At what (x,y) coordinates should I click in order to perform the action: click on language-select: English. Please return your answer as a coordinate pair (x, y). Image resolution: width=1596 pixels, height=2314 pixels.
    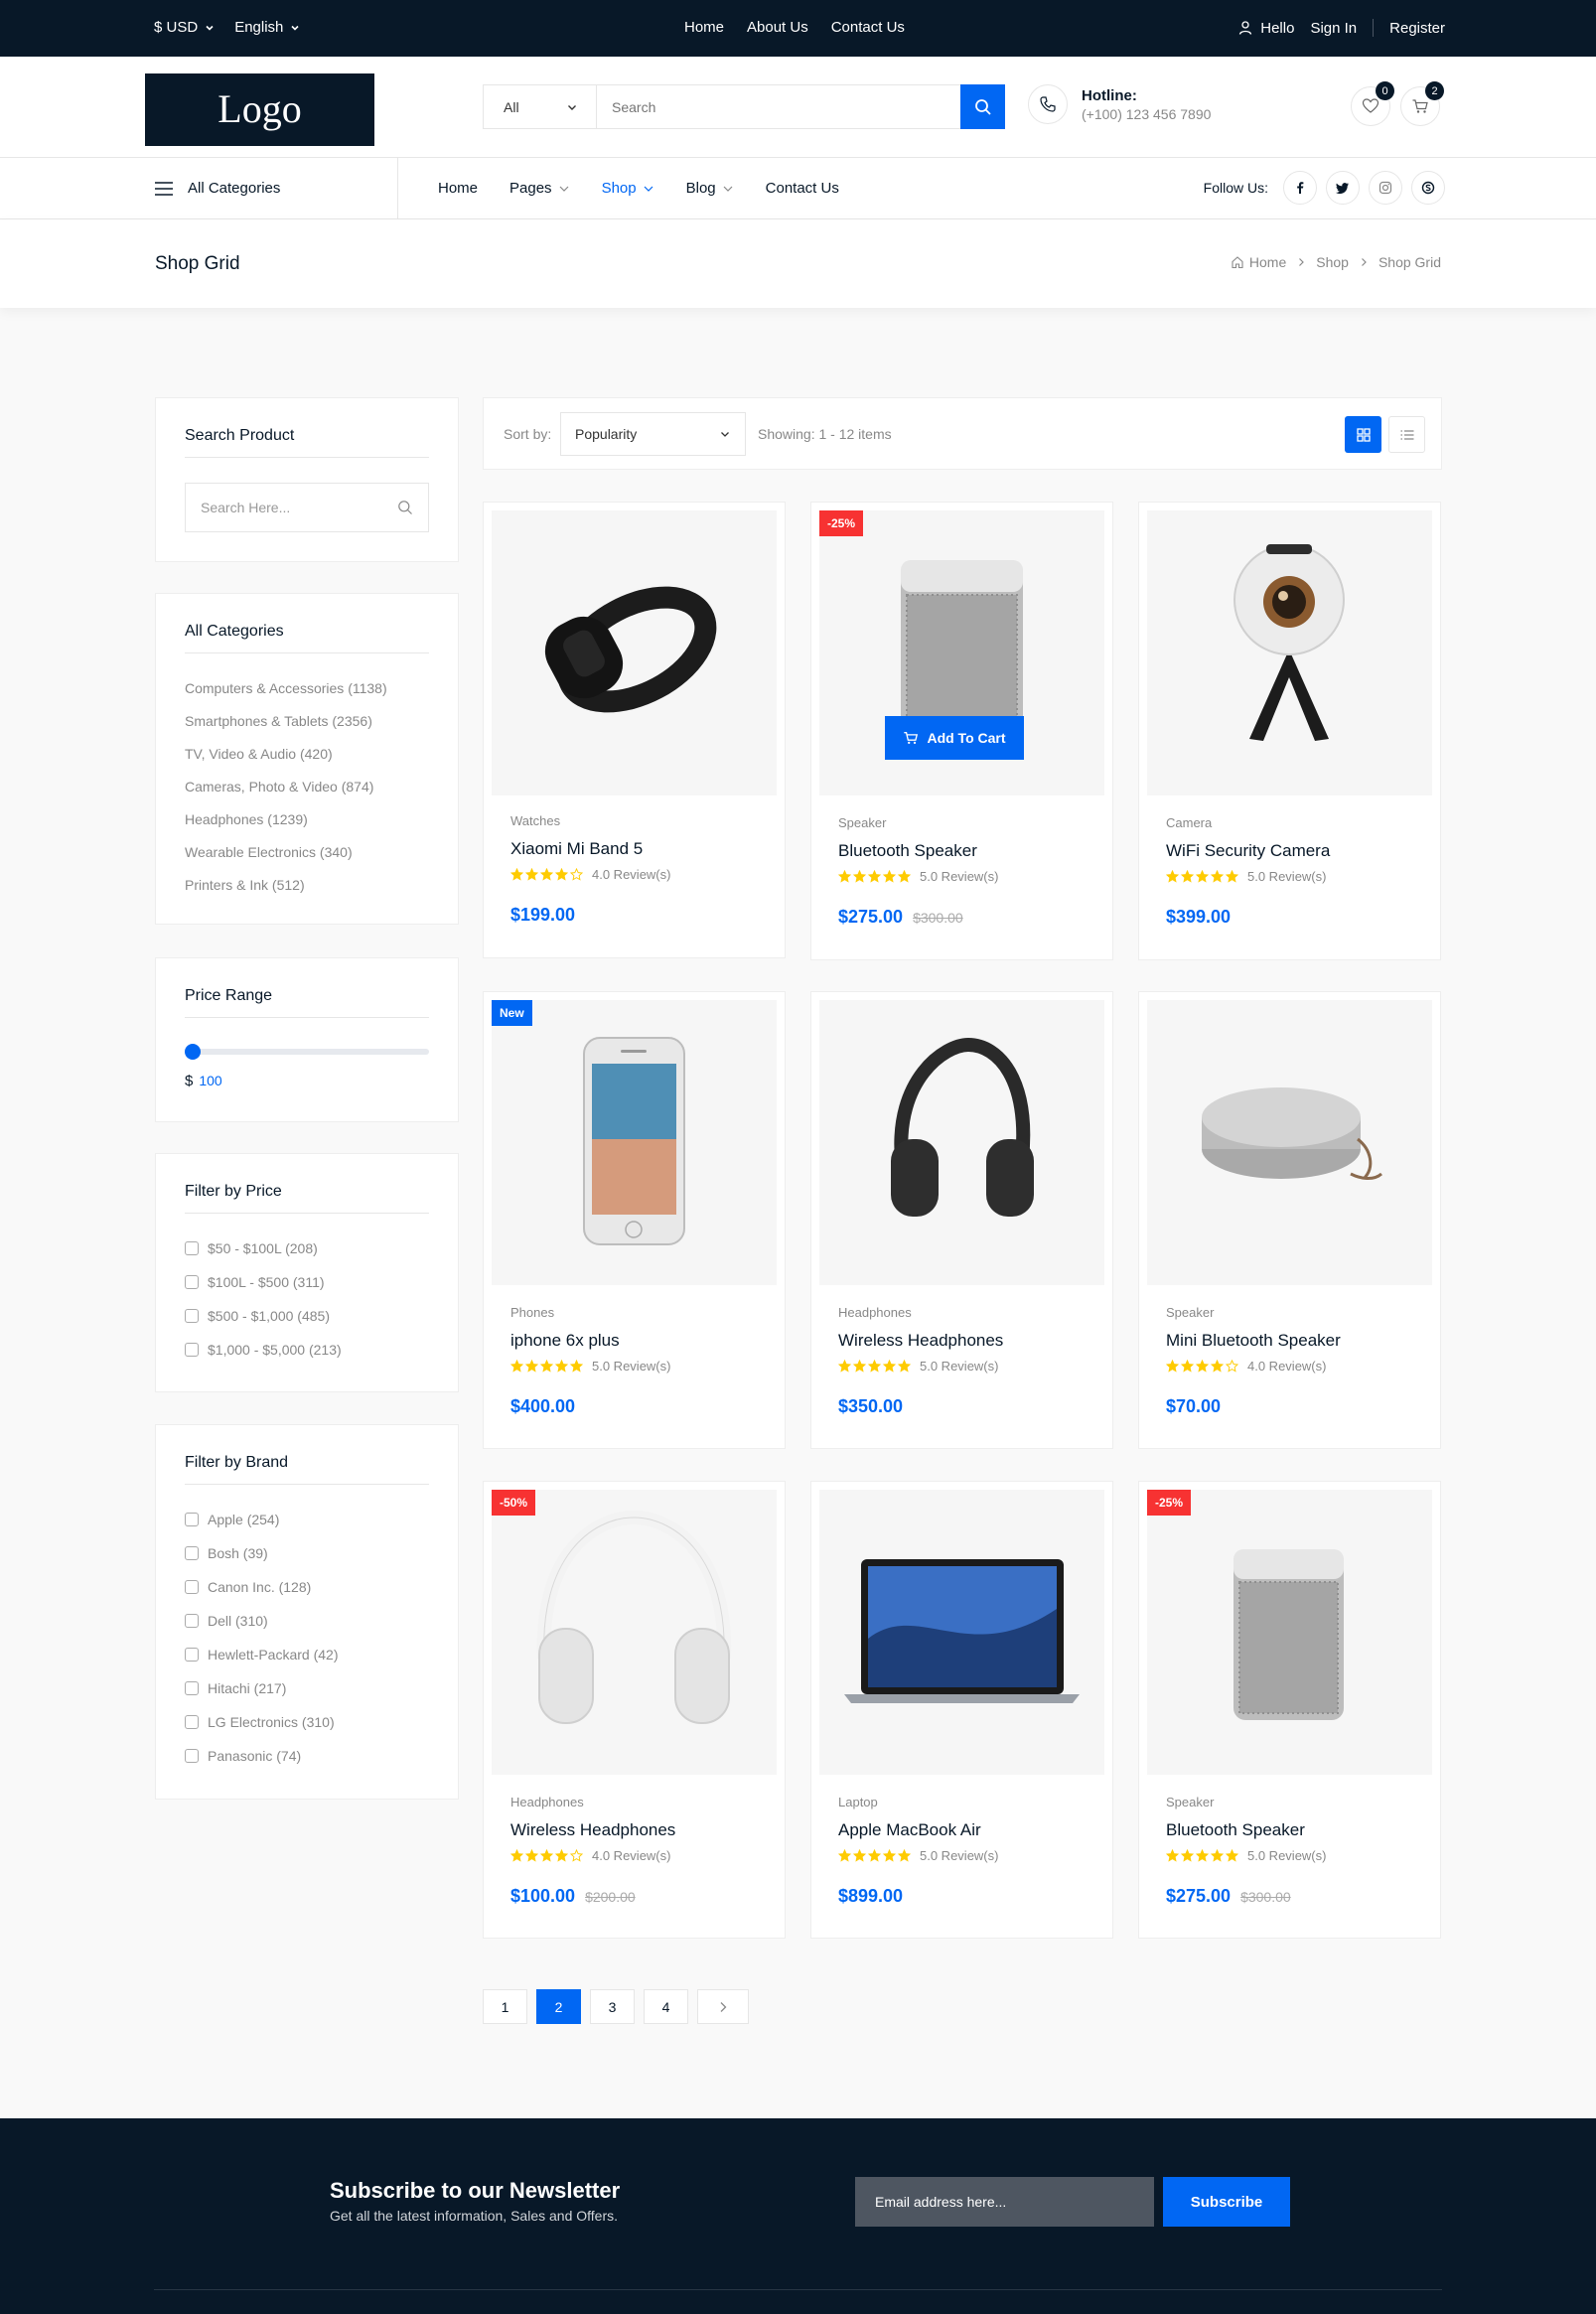
    Looking at the image, I should click on (267, 28).